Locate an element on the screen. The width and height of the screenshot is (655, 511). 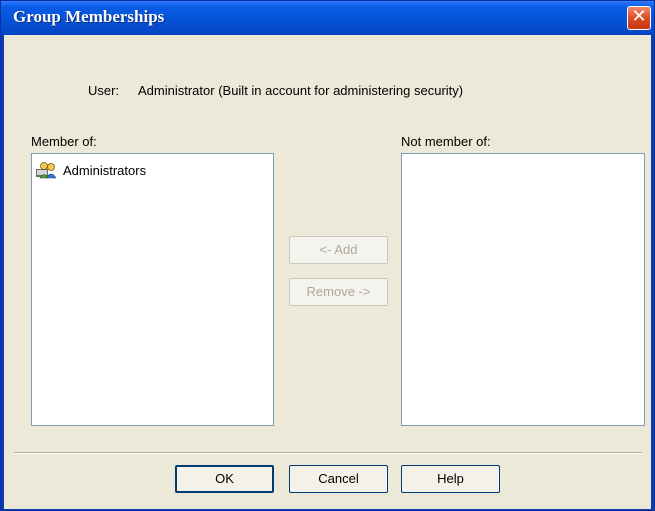
close-button: ✕ is located at coordinates (639, 18).